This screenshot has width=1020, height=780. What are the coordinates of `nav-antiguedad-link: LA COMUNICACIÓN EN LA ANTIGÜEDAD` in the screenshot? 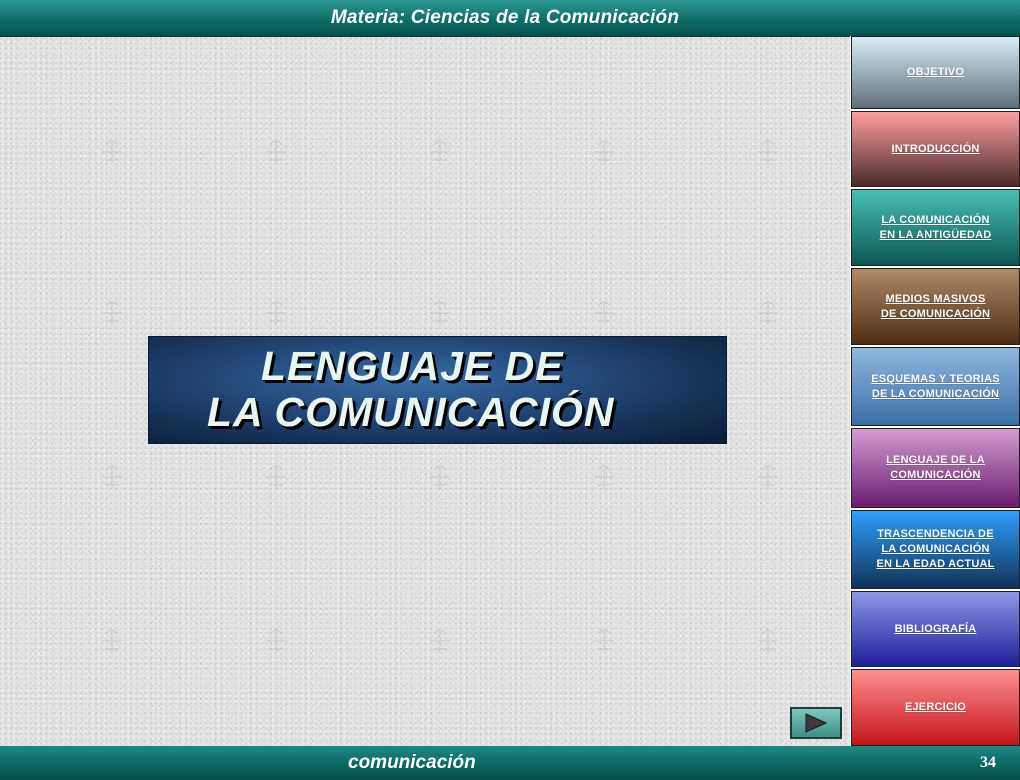 It's located at (936, 228).